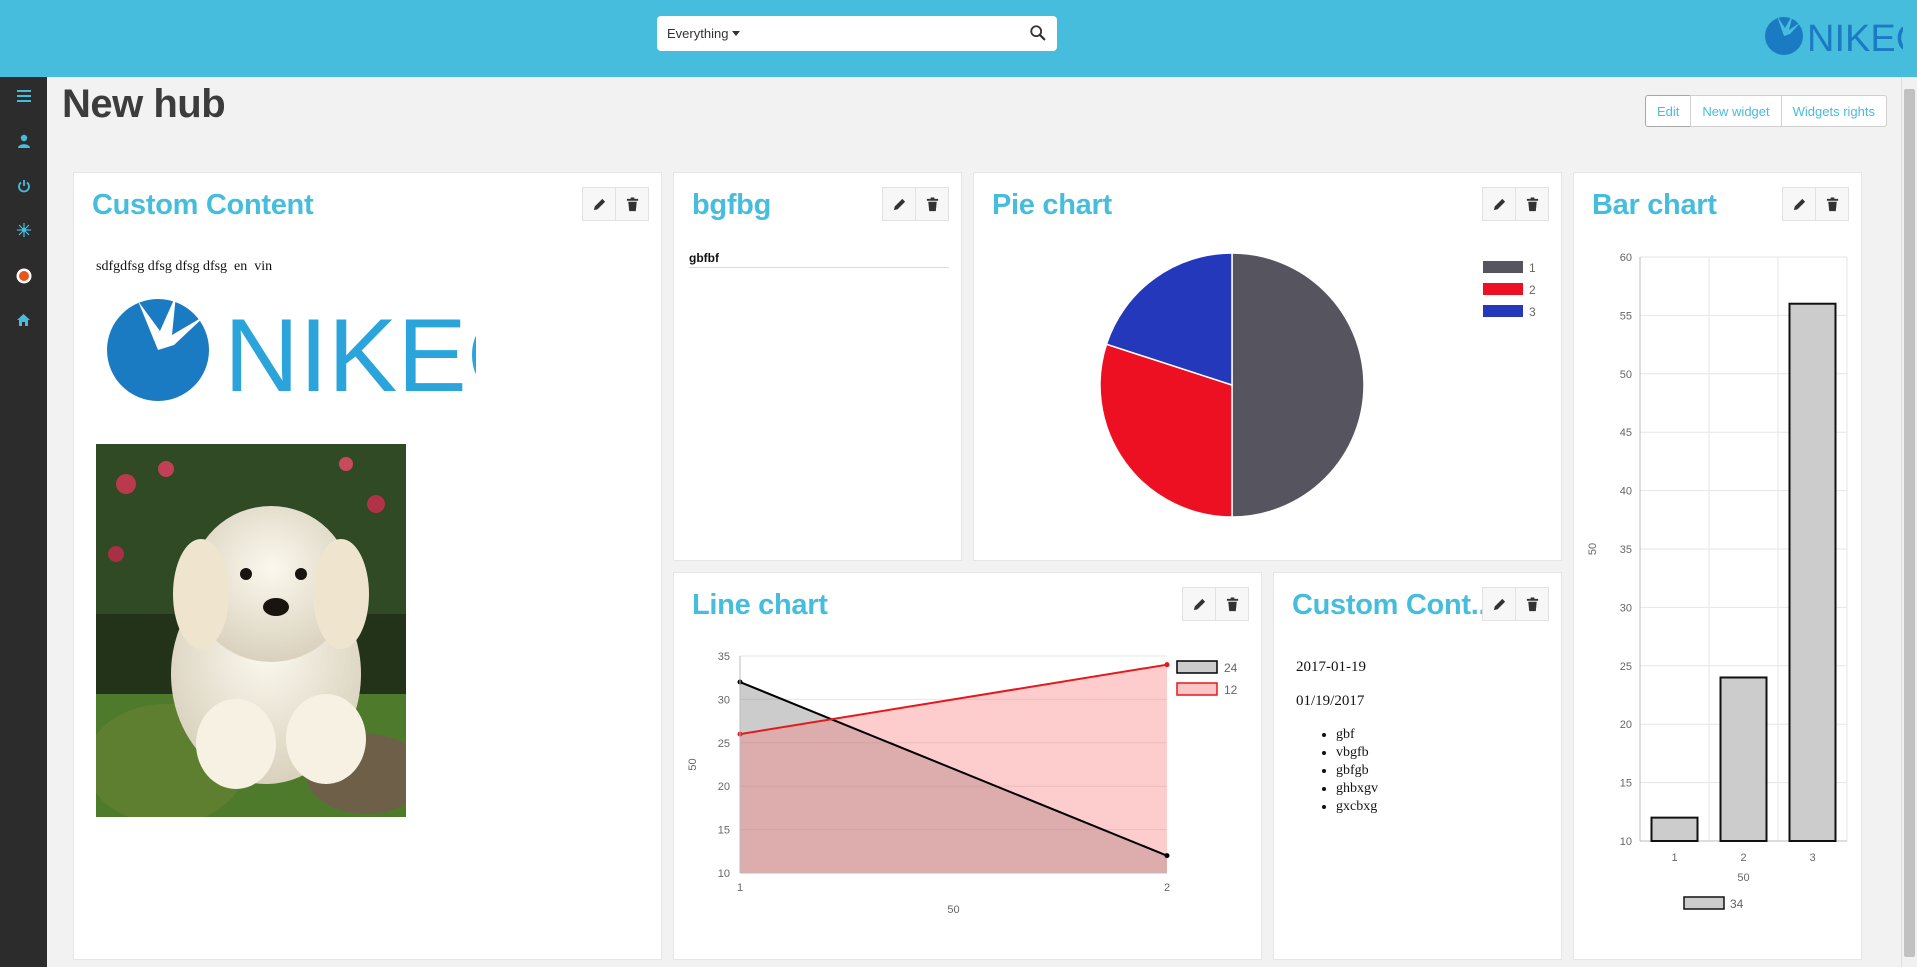  Describe the element at coordinates (1231, 668) in the screenshot. I see `legend-label: 24` at that location.